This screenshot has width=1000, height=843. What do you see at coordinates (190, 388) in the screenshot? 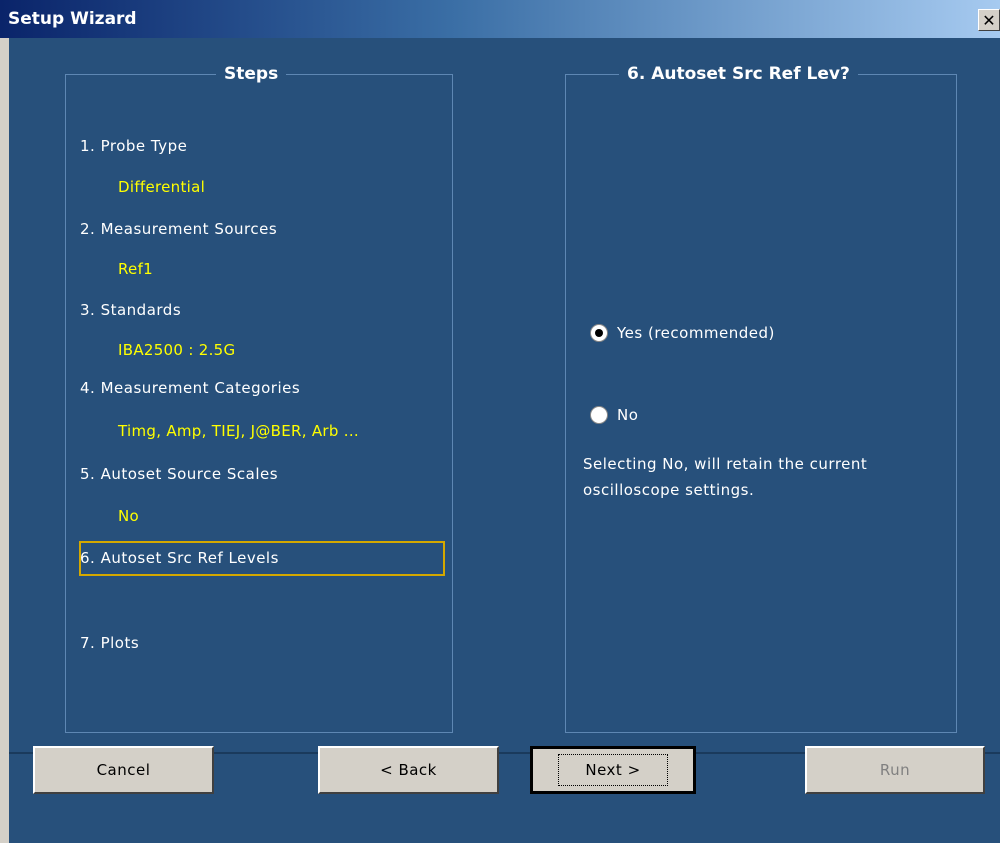
I see `step-measurement-categories: 4. Measurement Categories` at bounding box center [190, 388].